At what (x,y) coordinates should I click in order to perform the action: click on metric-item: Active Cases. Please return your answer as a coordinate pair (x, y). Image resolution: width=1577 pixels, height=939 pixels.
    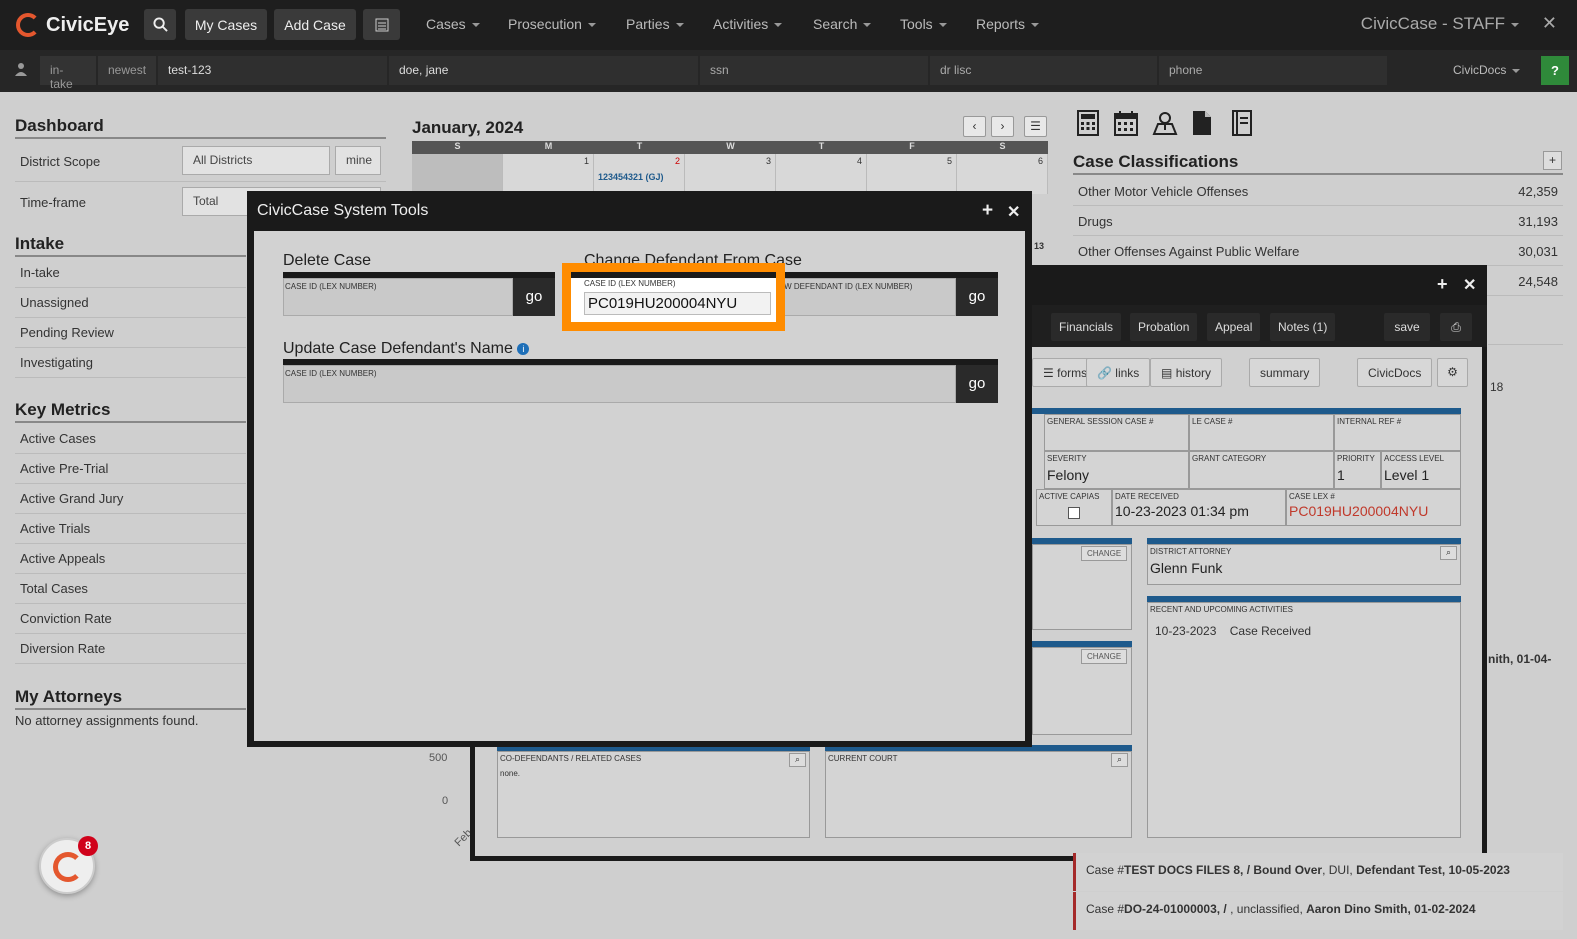
    Looking at the image, I should click on (130, 439).